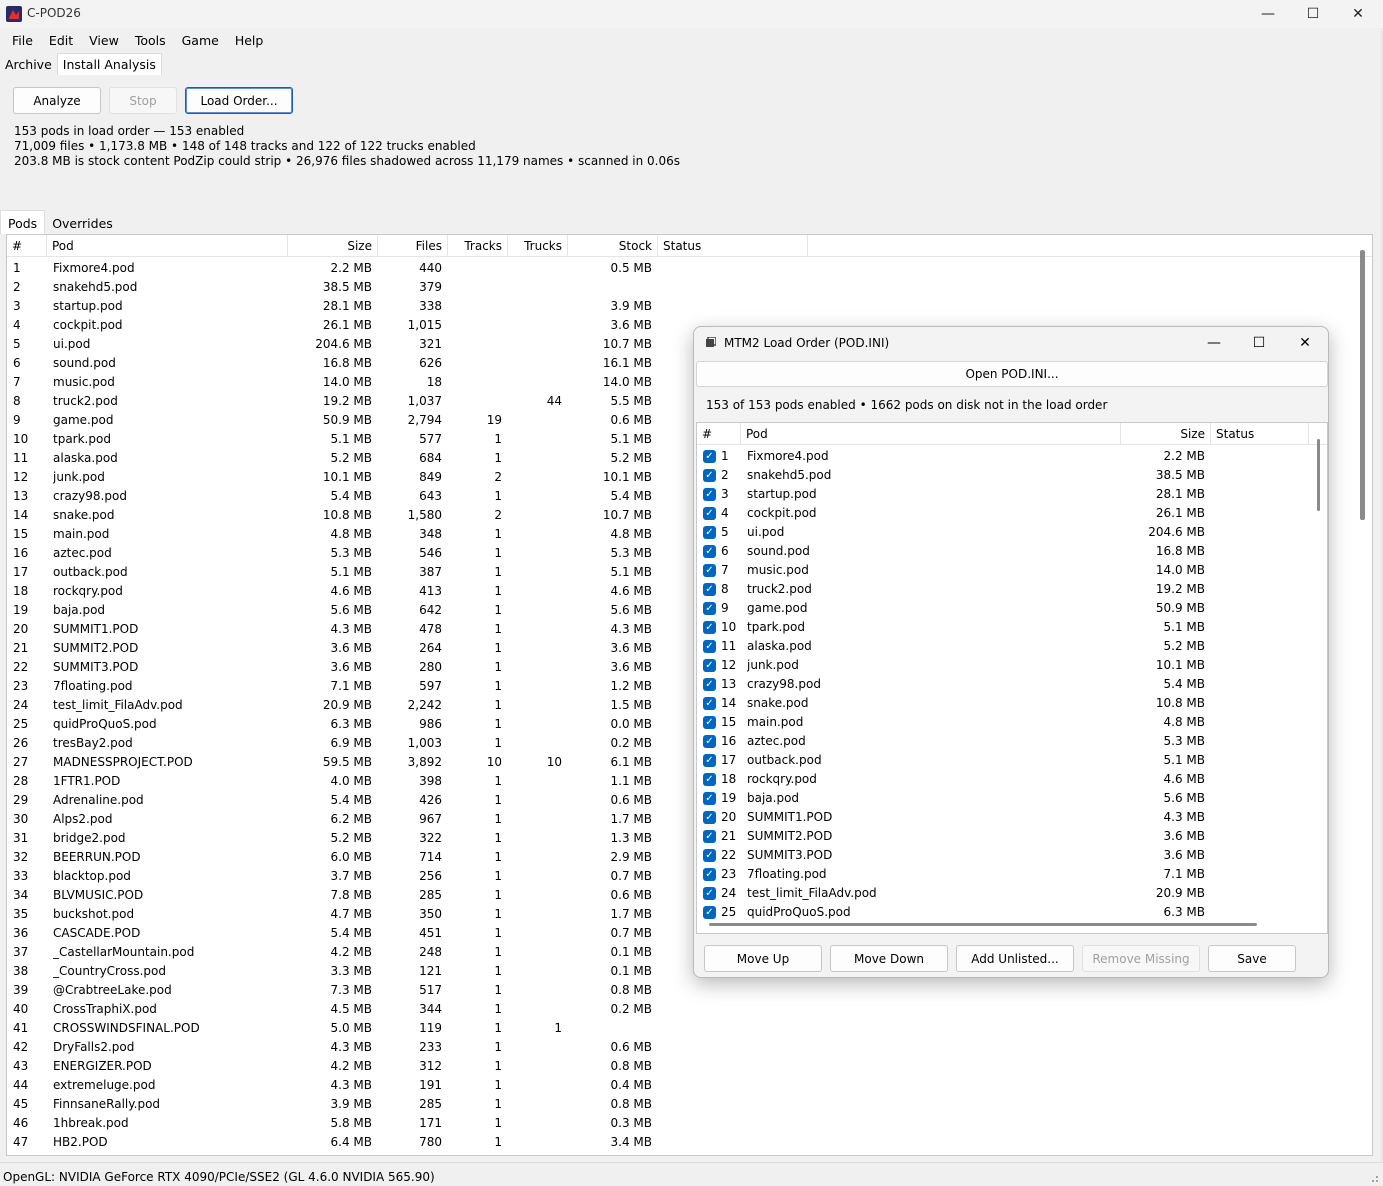  What do you see at coordinates (1007, 874) in the screenshot?
I see `list-item: ✓ 23 7floating.pod 7.1 MB` at bounding box center [1007, 874].